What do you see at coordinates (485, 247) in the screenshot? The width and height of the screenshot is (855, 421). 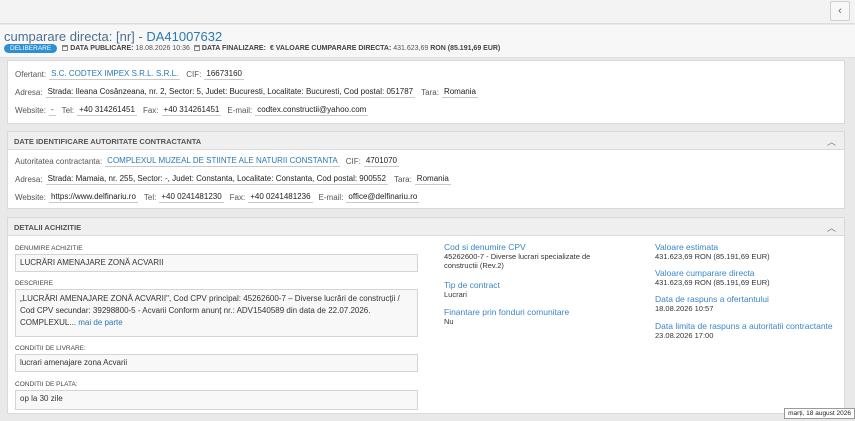 I see `cpv-label: Cod si denumire CPV` at bounding box center [485, 247].